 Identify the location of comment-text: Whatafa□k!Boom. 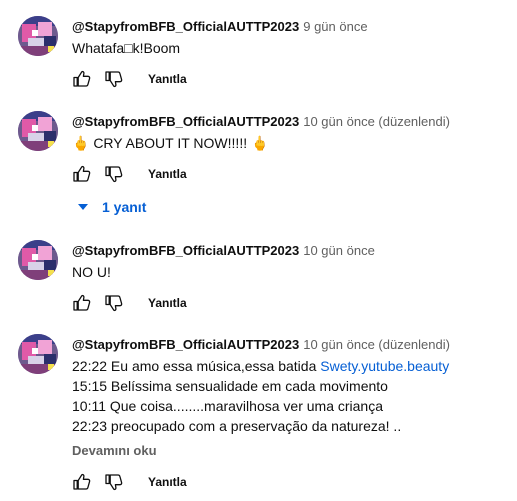
(126, 48).